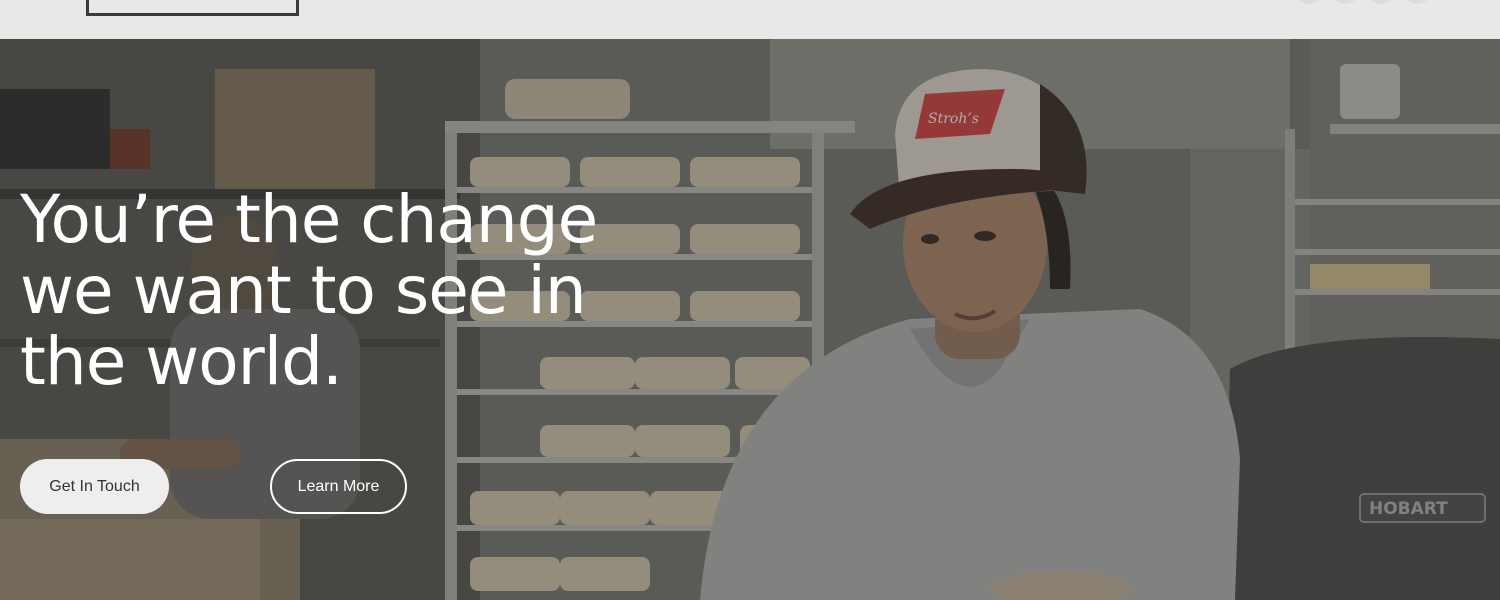  Describe the element at coordinates (94, 486) in the screenshot. I see `get-in-touch-button: Get In Touch` at that location.